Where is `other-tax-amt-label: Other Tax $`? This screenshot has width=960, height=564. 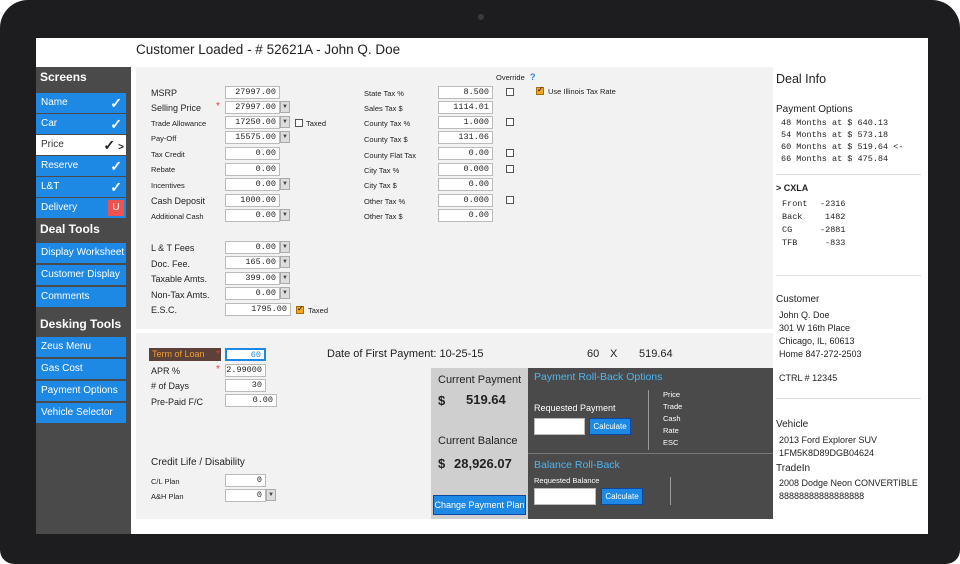 other-tax-amt-label: Other Tax $ is located at coordinates (383, 216).